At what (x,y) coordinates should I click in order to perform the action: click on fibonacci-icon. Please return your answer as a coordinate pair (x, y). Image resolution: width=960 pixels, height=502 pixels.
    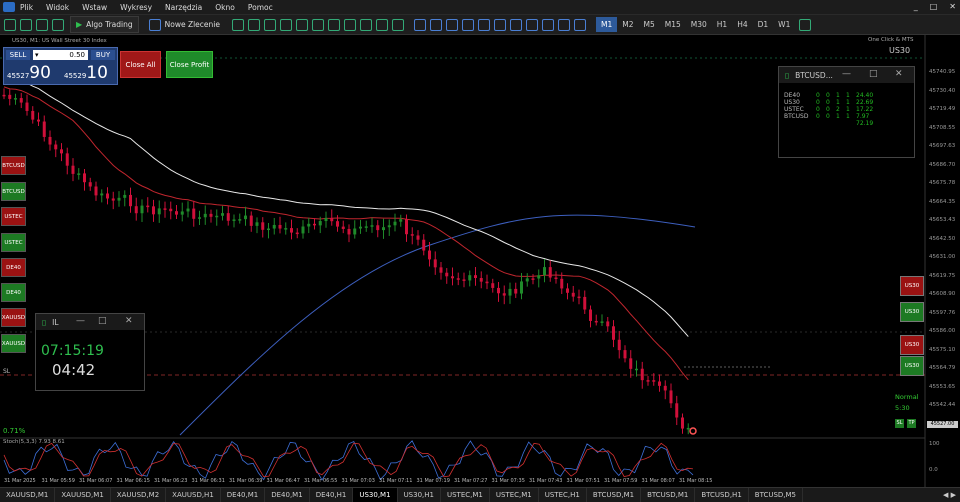
    Looking at the image, I should click on (515, 24).